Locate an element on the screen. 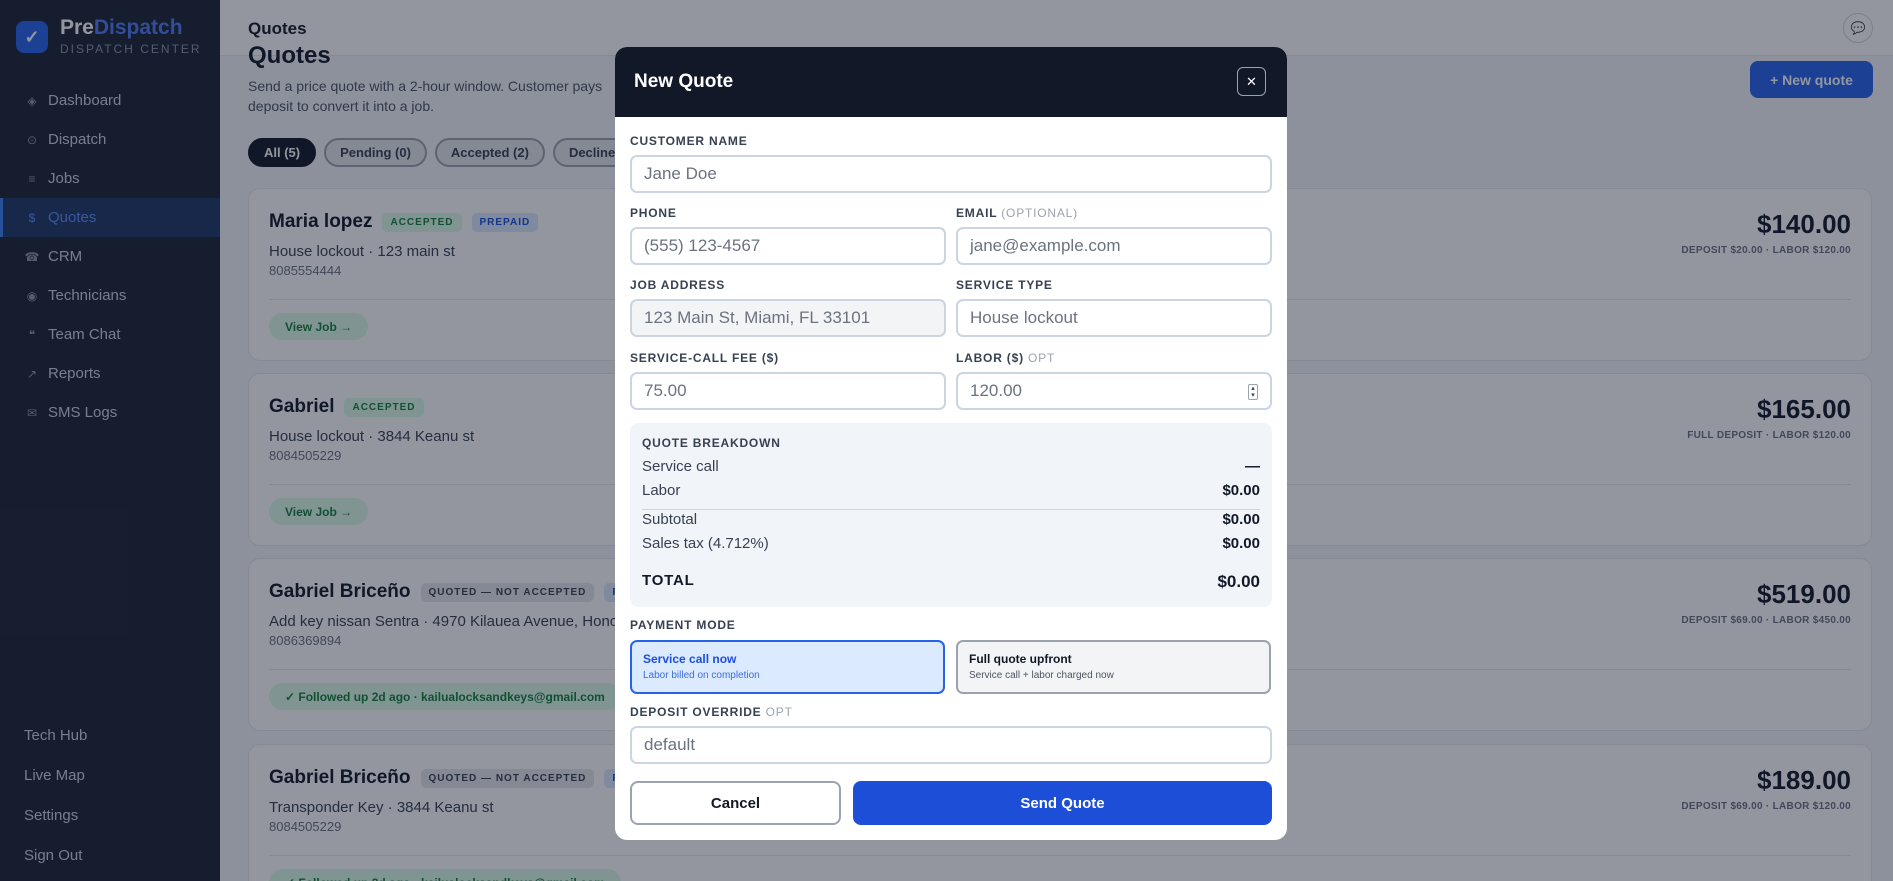 Image resolution: width=1893 pixels, height=881 pixels. payment-mode-label: PAYMENT MODE is located at coordinates (683, 625).